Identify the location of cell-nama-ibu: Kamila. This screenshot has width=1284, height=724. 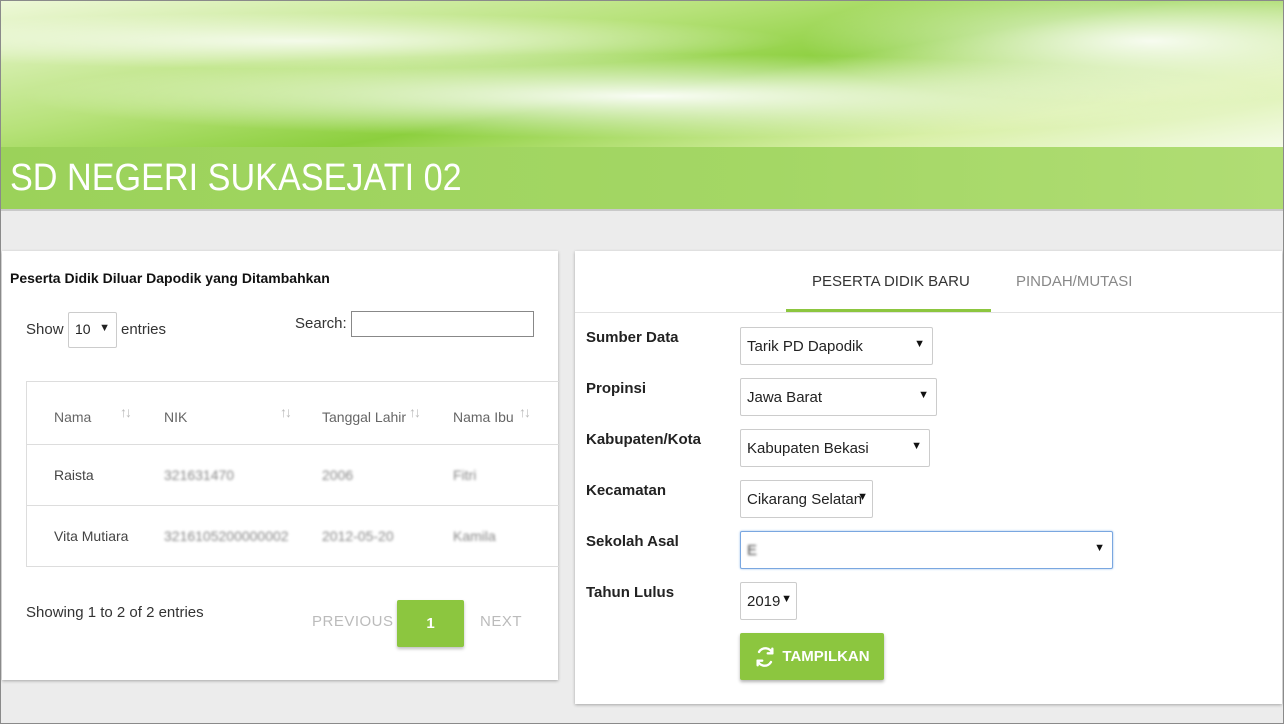
(474, 536).